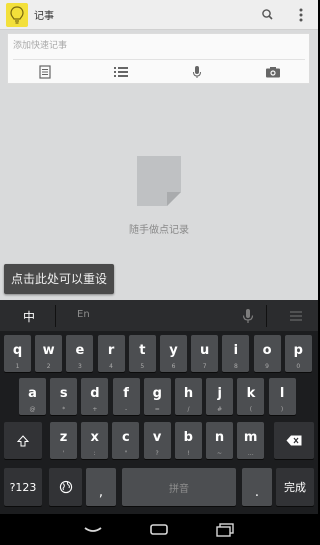 The height and width of the screenshot is (545, 320). Describe the element at coordinates (219, 453) in the screenshot. I see `key-secondary-label: ~` at that location.